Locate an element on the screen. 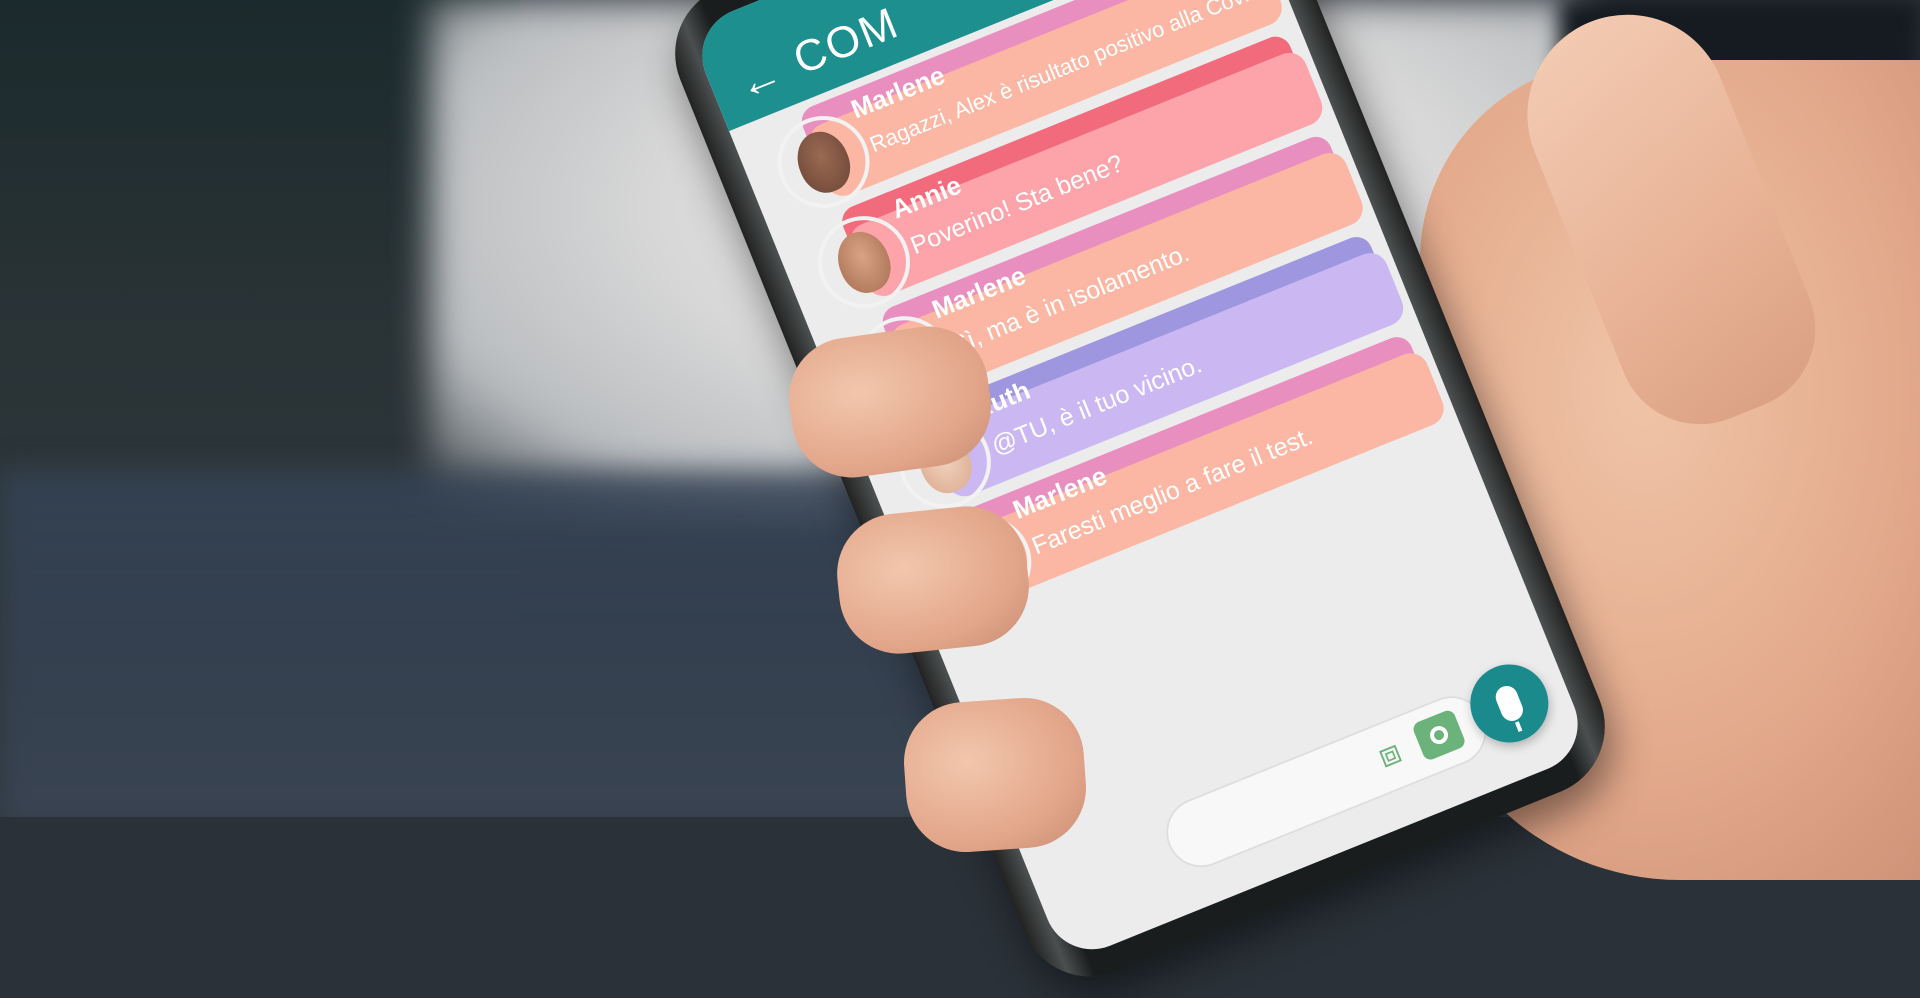  chat-title: COM is located at coordinates (846, 42).